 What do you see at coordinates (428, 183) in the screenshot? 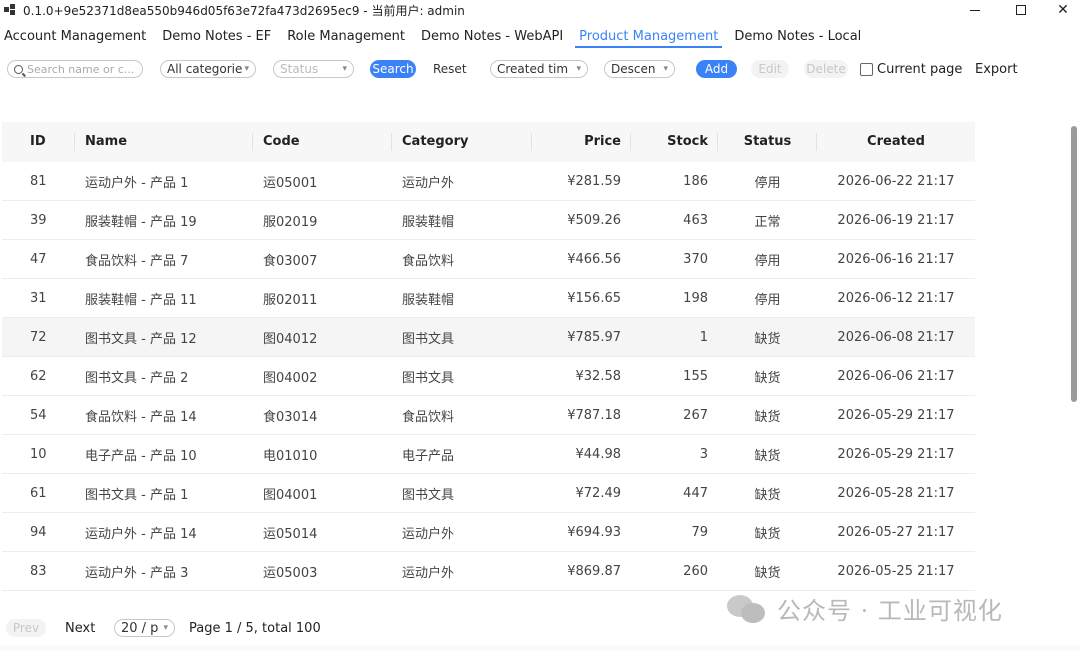
I see `cell-category: 运动户外` at bounding box center [428, 183].